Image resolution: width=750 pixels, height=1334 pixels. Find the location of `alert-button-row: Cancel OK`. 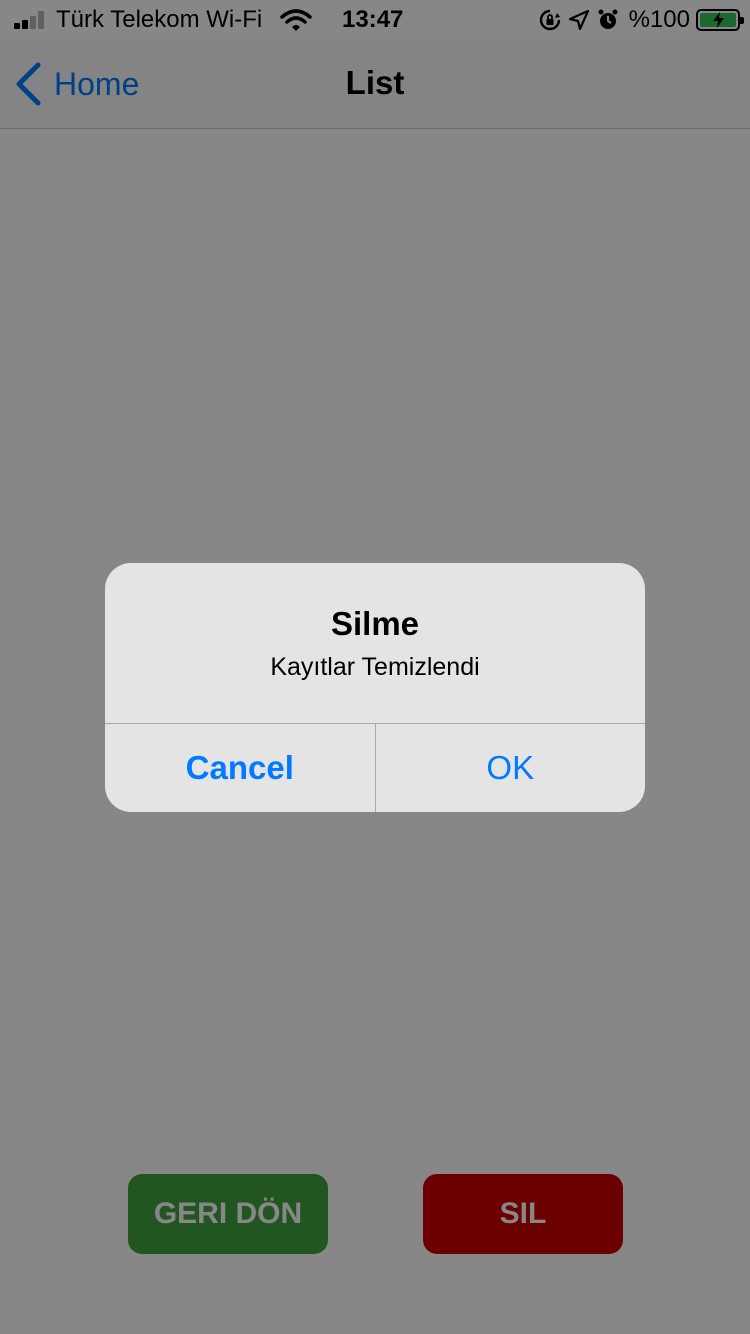

alert-button-row: Cancel OK is located at coordinates (375, 767).